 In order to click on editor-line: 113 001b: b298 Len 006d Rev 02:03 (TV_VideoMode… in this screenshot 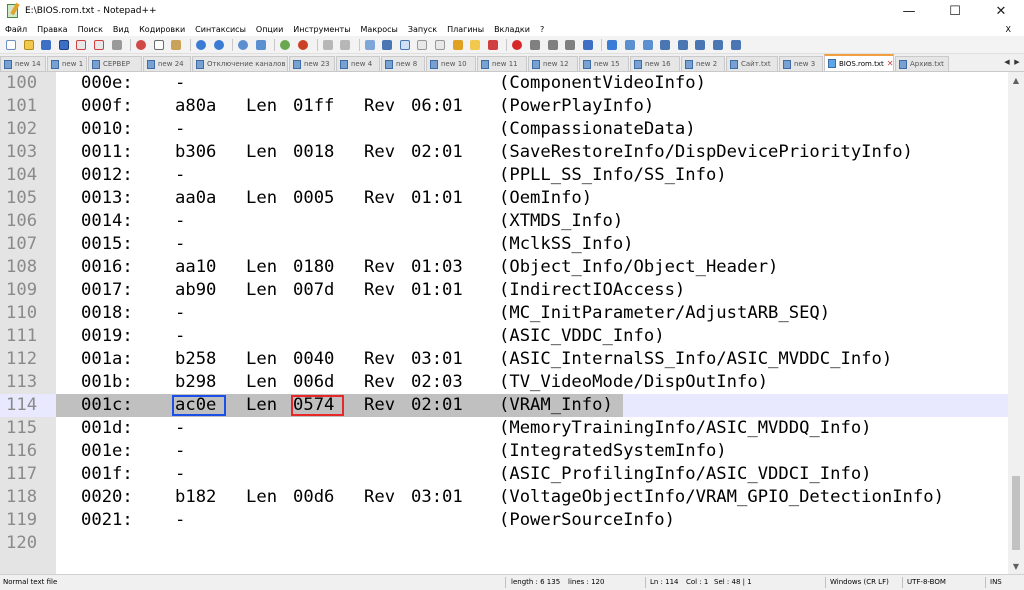, I will do `click(504, 382)`.